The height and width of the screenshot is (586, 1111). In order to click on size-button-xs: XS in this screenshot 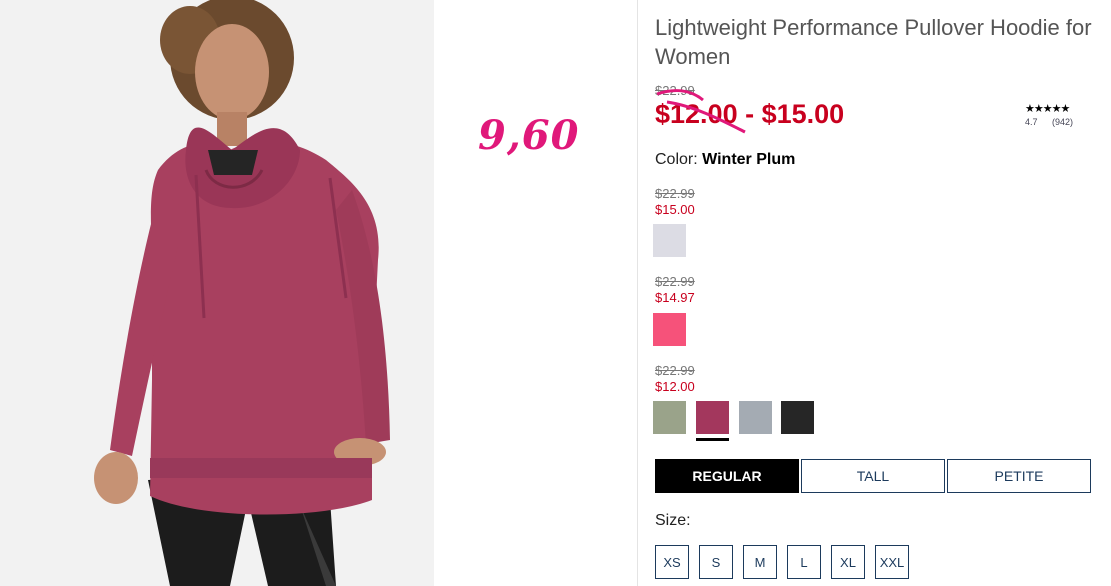, I will do `click(672, 562)`.